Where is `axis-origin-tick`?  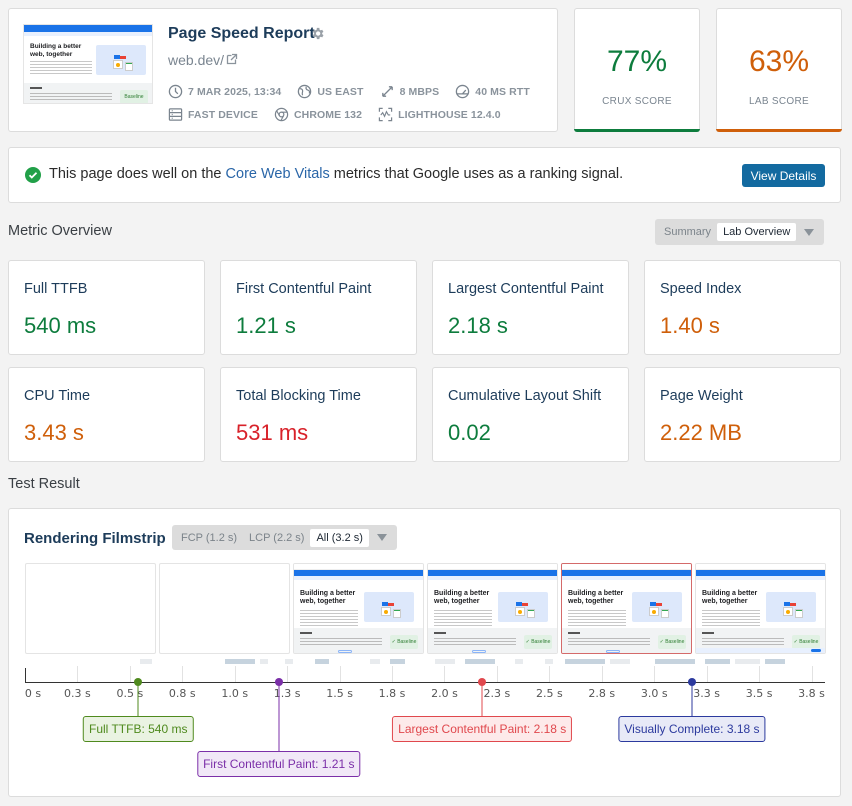
axis-origin-tick is located at coordinates (25, 675).